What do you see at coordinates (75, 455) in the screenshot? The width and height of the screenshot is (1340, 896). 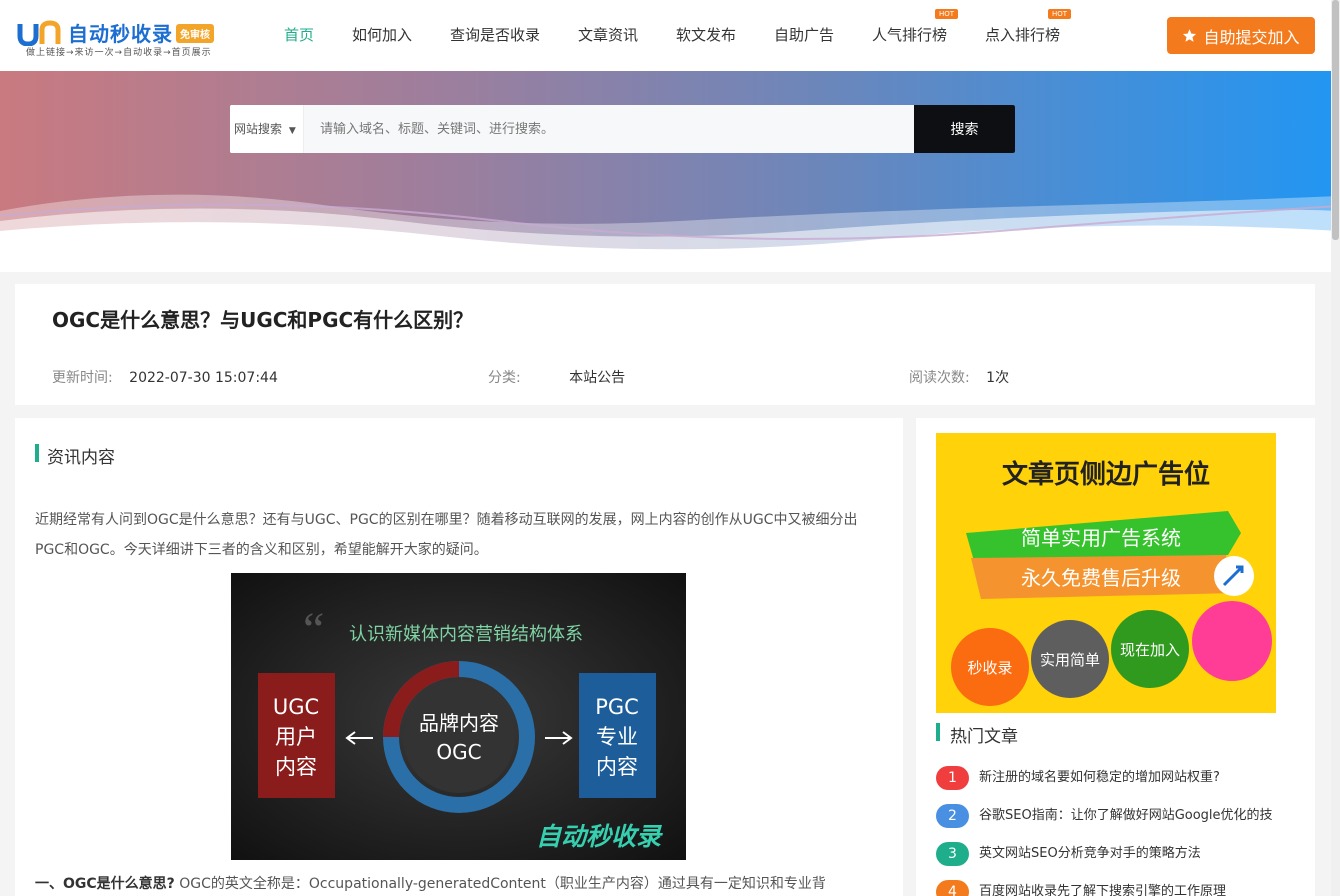 I see `section-title: 资讯内容` at bounding box center [75, 455].